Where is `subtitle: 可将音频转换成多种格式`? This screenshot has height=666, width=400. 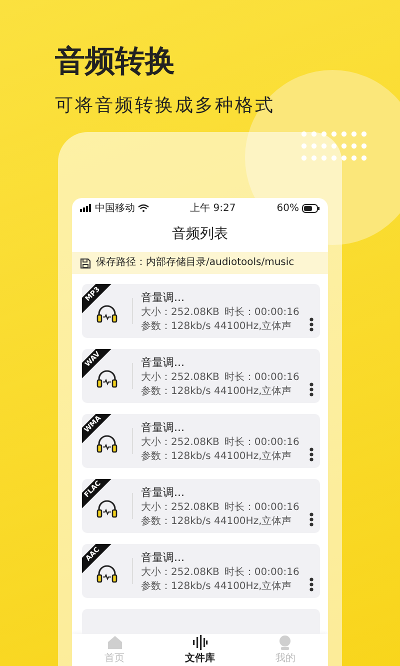 subtitle: 可将音频转换成多种格式 is located at coordinates (165, 106).